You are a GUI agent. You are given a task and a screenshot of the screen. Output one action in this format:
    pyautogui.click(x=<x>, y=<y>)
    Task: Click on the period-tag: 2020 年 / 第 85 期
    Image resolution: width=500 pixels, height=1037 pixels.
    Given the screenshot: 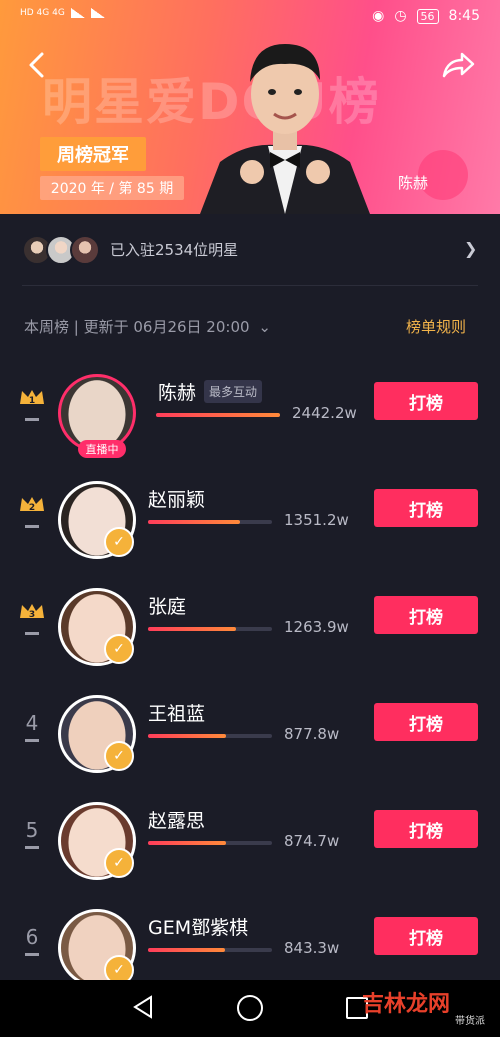 What is the action you would take?
    pyautogui.click(x=112, y=188)
    